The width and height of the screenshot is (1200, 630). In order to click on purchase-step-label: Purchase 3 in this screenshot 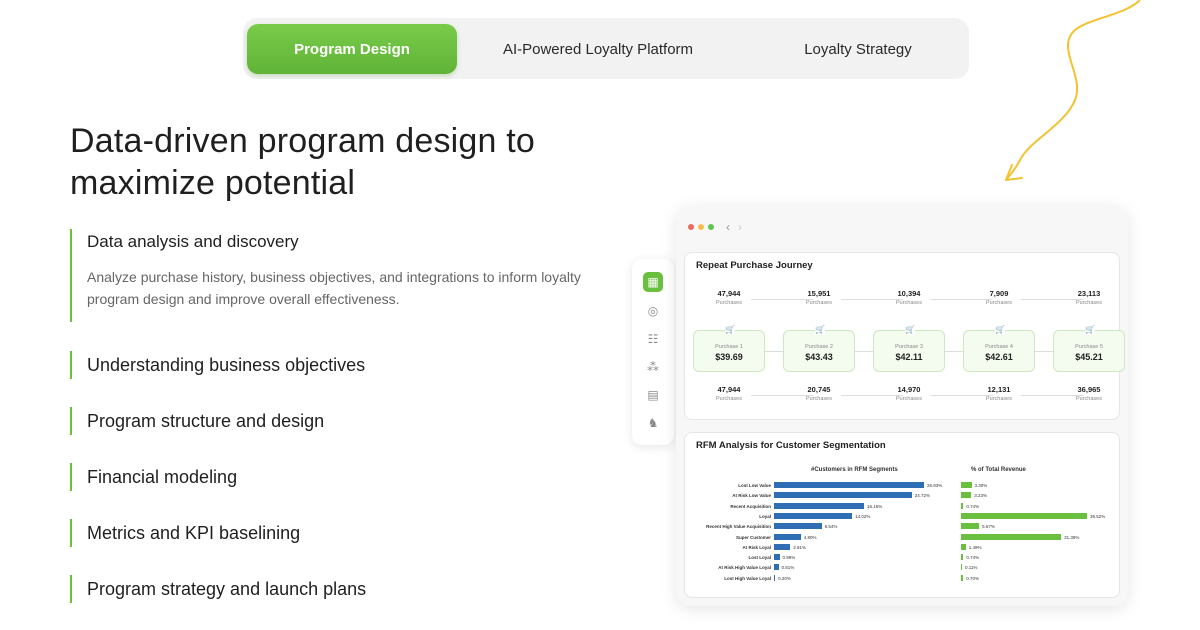, I will do `click(909, 347)`.